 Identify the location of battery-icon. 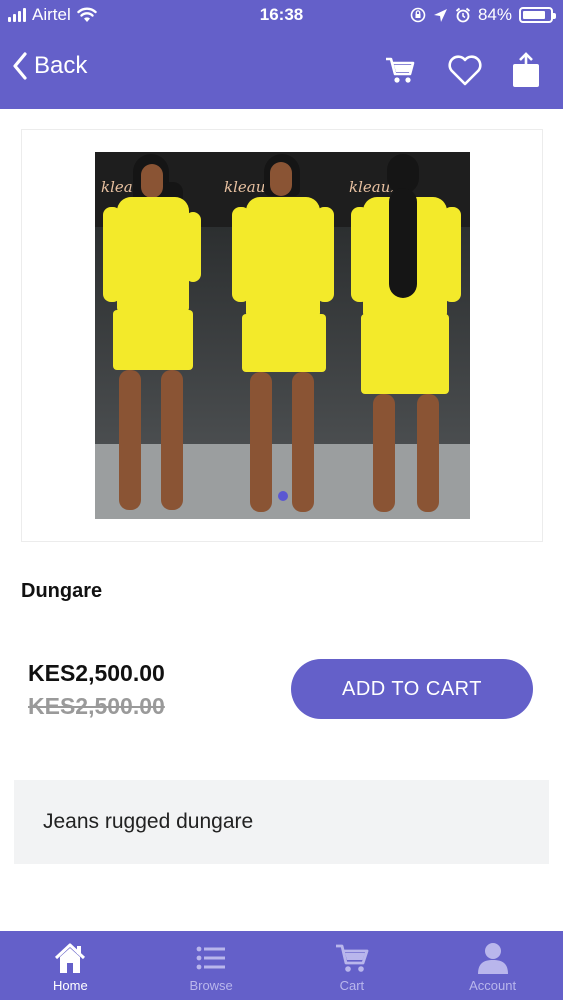
(537, 15).